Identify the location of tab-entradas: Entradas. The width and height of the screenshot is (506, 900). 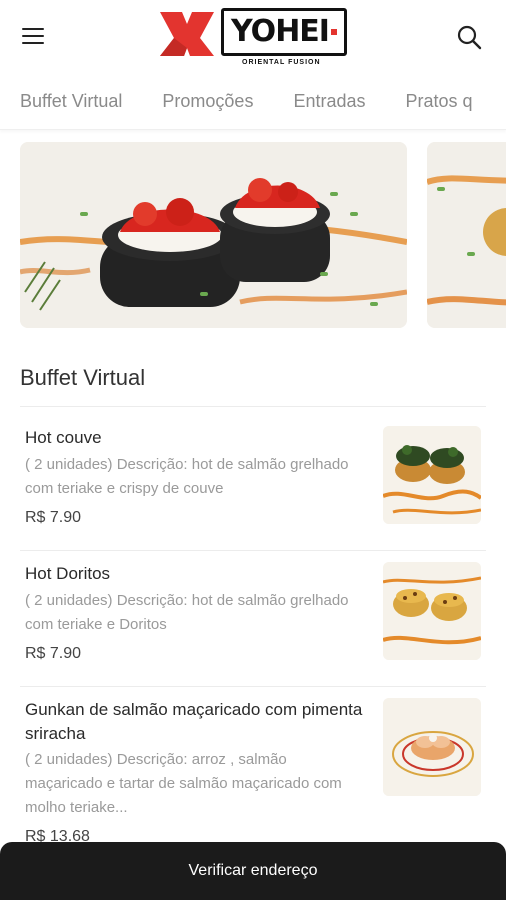
(329, 101).